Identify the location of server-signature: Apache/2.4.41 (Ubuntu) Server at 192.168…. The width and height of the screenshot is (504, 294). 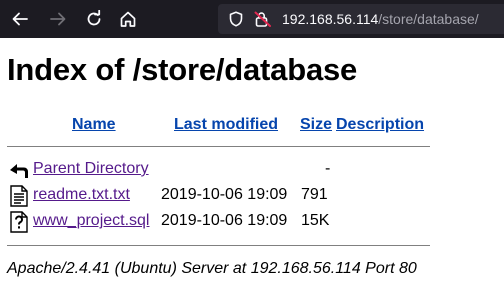
(212, 268).